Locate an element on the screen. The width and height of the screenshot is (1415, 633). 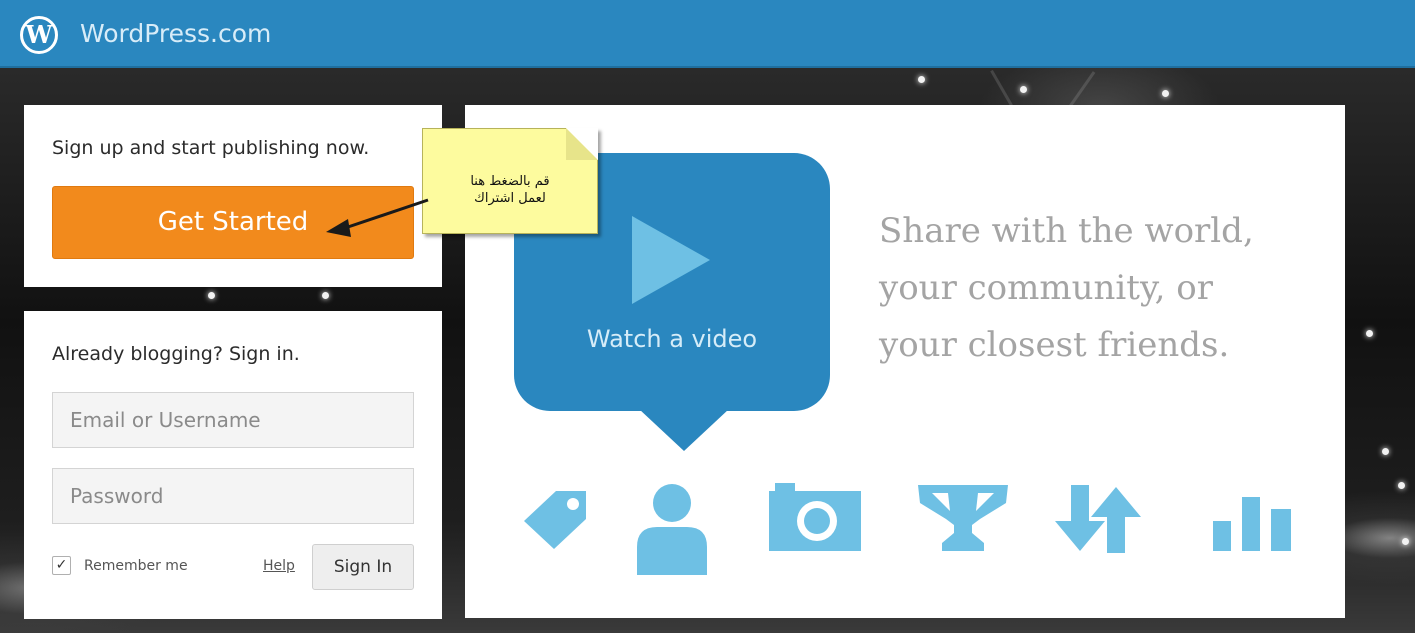
play-icon is located at coordinates (671, 260).